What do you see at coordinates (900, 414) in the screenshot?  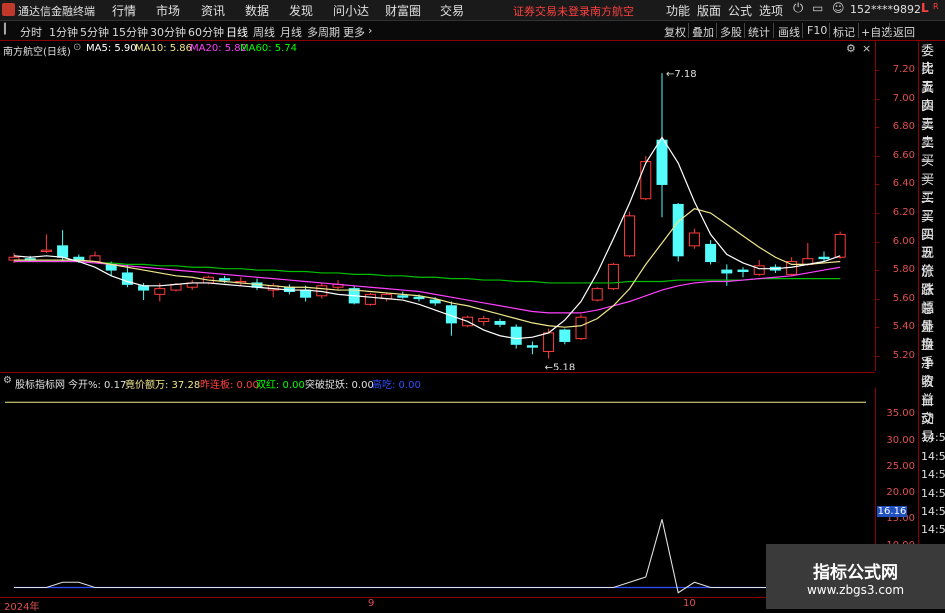 I see `indicator-tick-label: 35.00` at bounding box center [900, 414].